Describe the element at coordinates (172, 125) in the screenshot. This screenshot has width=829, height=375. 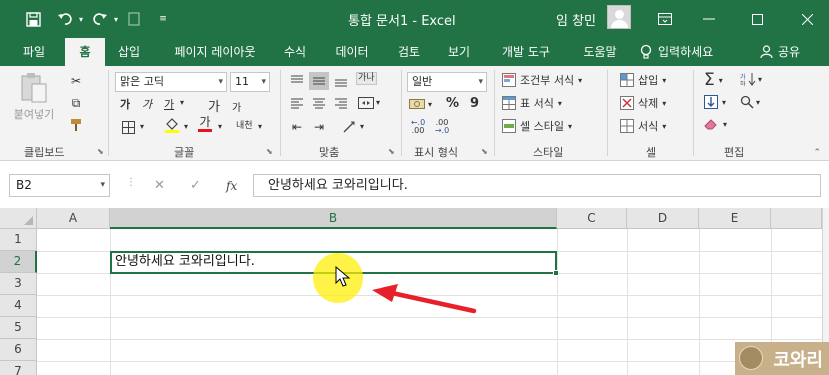
I see `fill-color-icon` at that location.